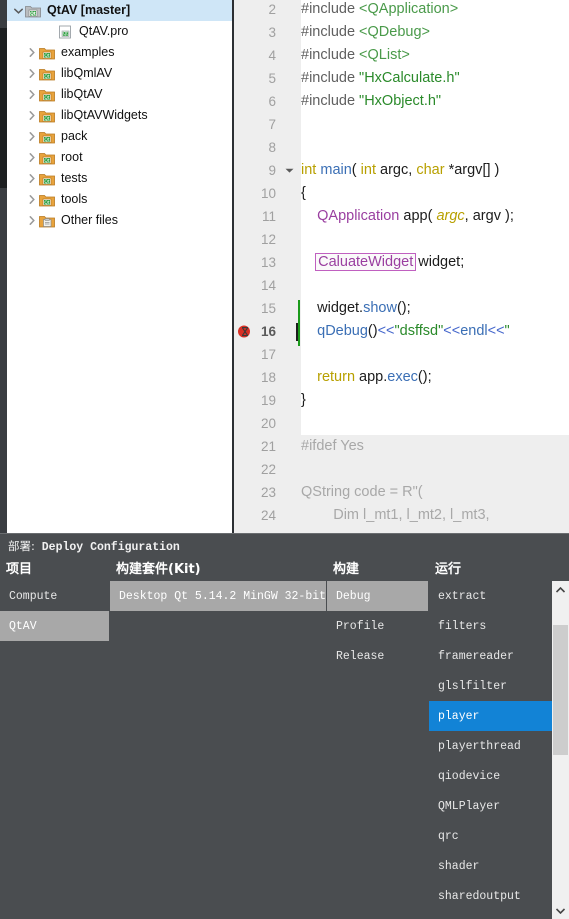  What do you see at coordinates (268, 354) in the screenshot?
I see `line-number: 17` at bounding box center [268, 354].